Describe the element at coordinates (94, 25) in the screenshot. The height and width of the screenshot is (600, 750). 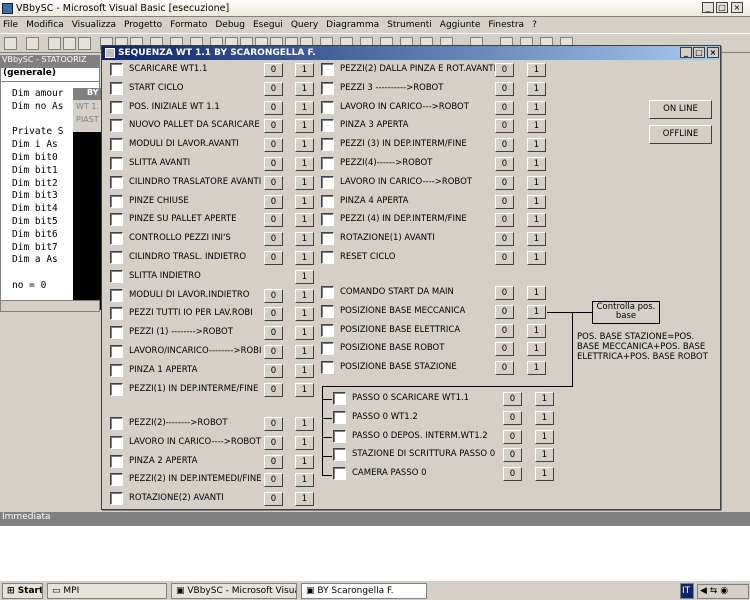
I see `menu-item: Visualizza` at that location.